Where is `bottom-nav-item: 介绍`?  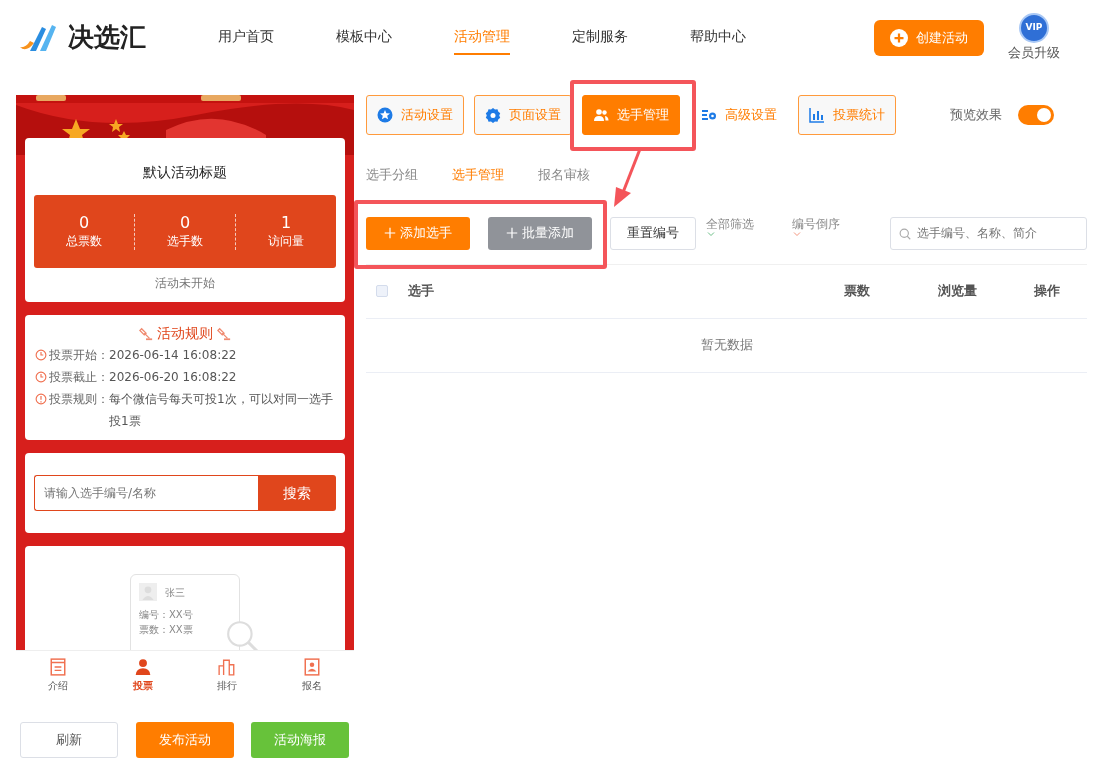
bottom-nav-item: 介绍 is located at coordinates (58, 675).